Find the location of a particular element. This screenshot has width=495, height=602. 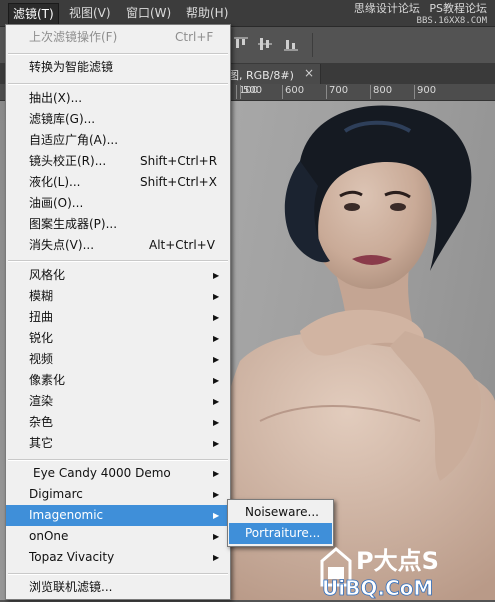

menu-item-smart-filter: 转换为智能滤镜 is located at coordinates (118, 67).